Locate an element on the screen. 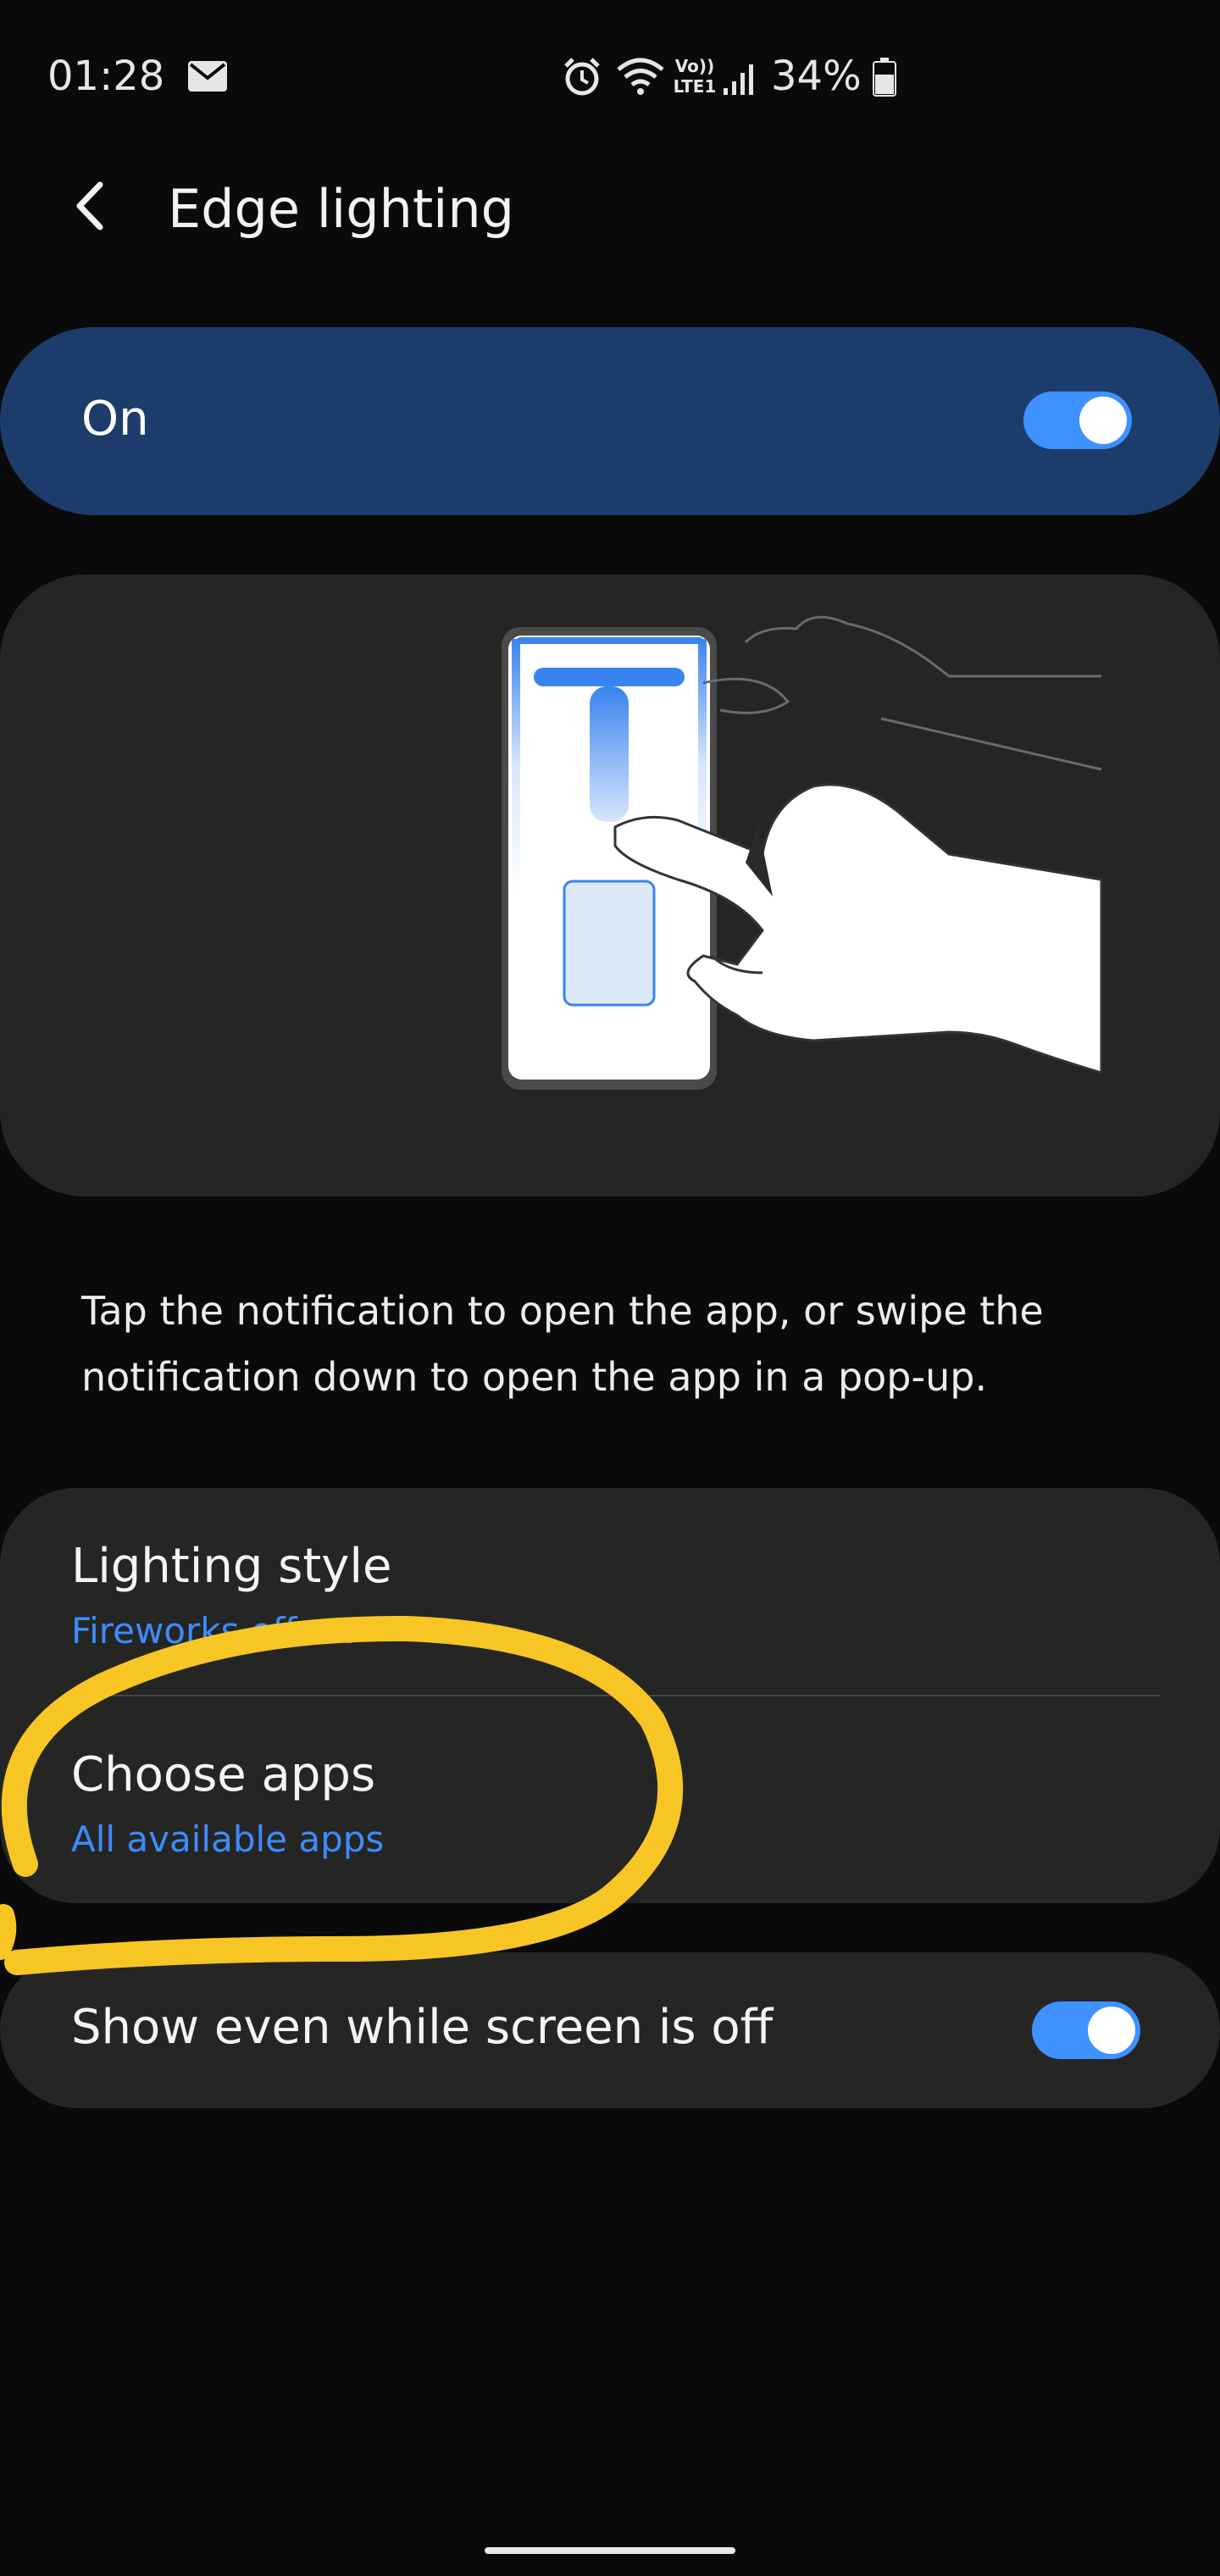 This screenshot has width=1220, height=2576. back-arrow-icon is located at coordinates (94, 206).